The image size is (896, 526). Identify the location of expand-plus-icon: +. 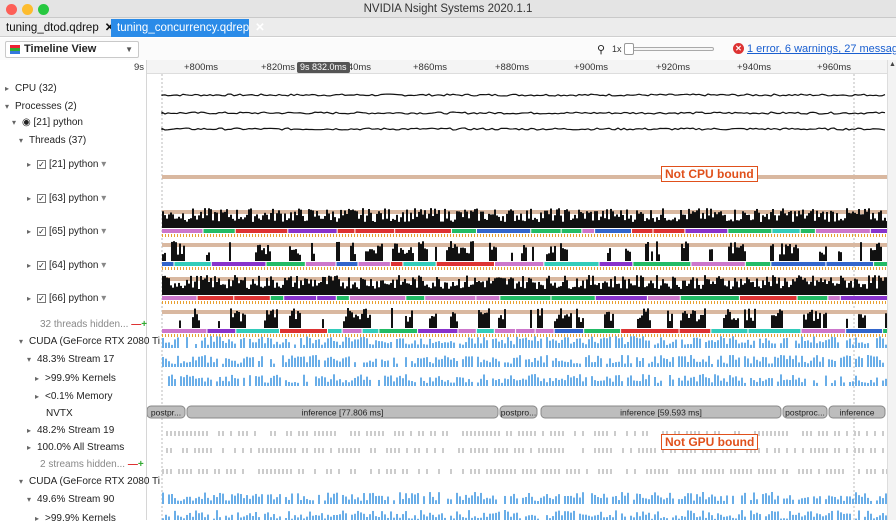
(141, 464).